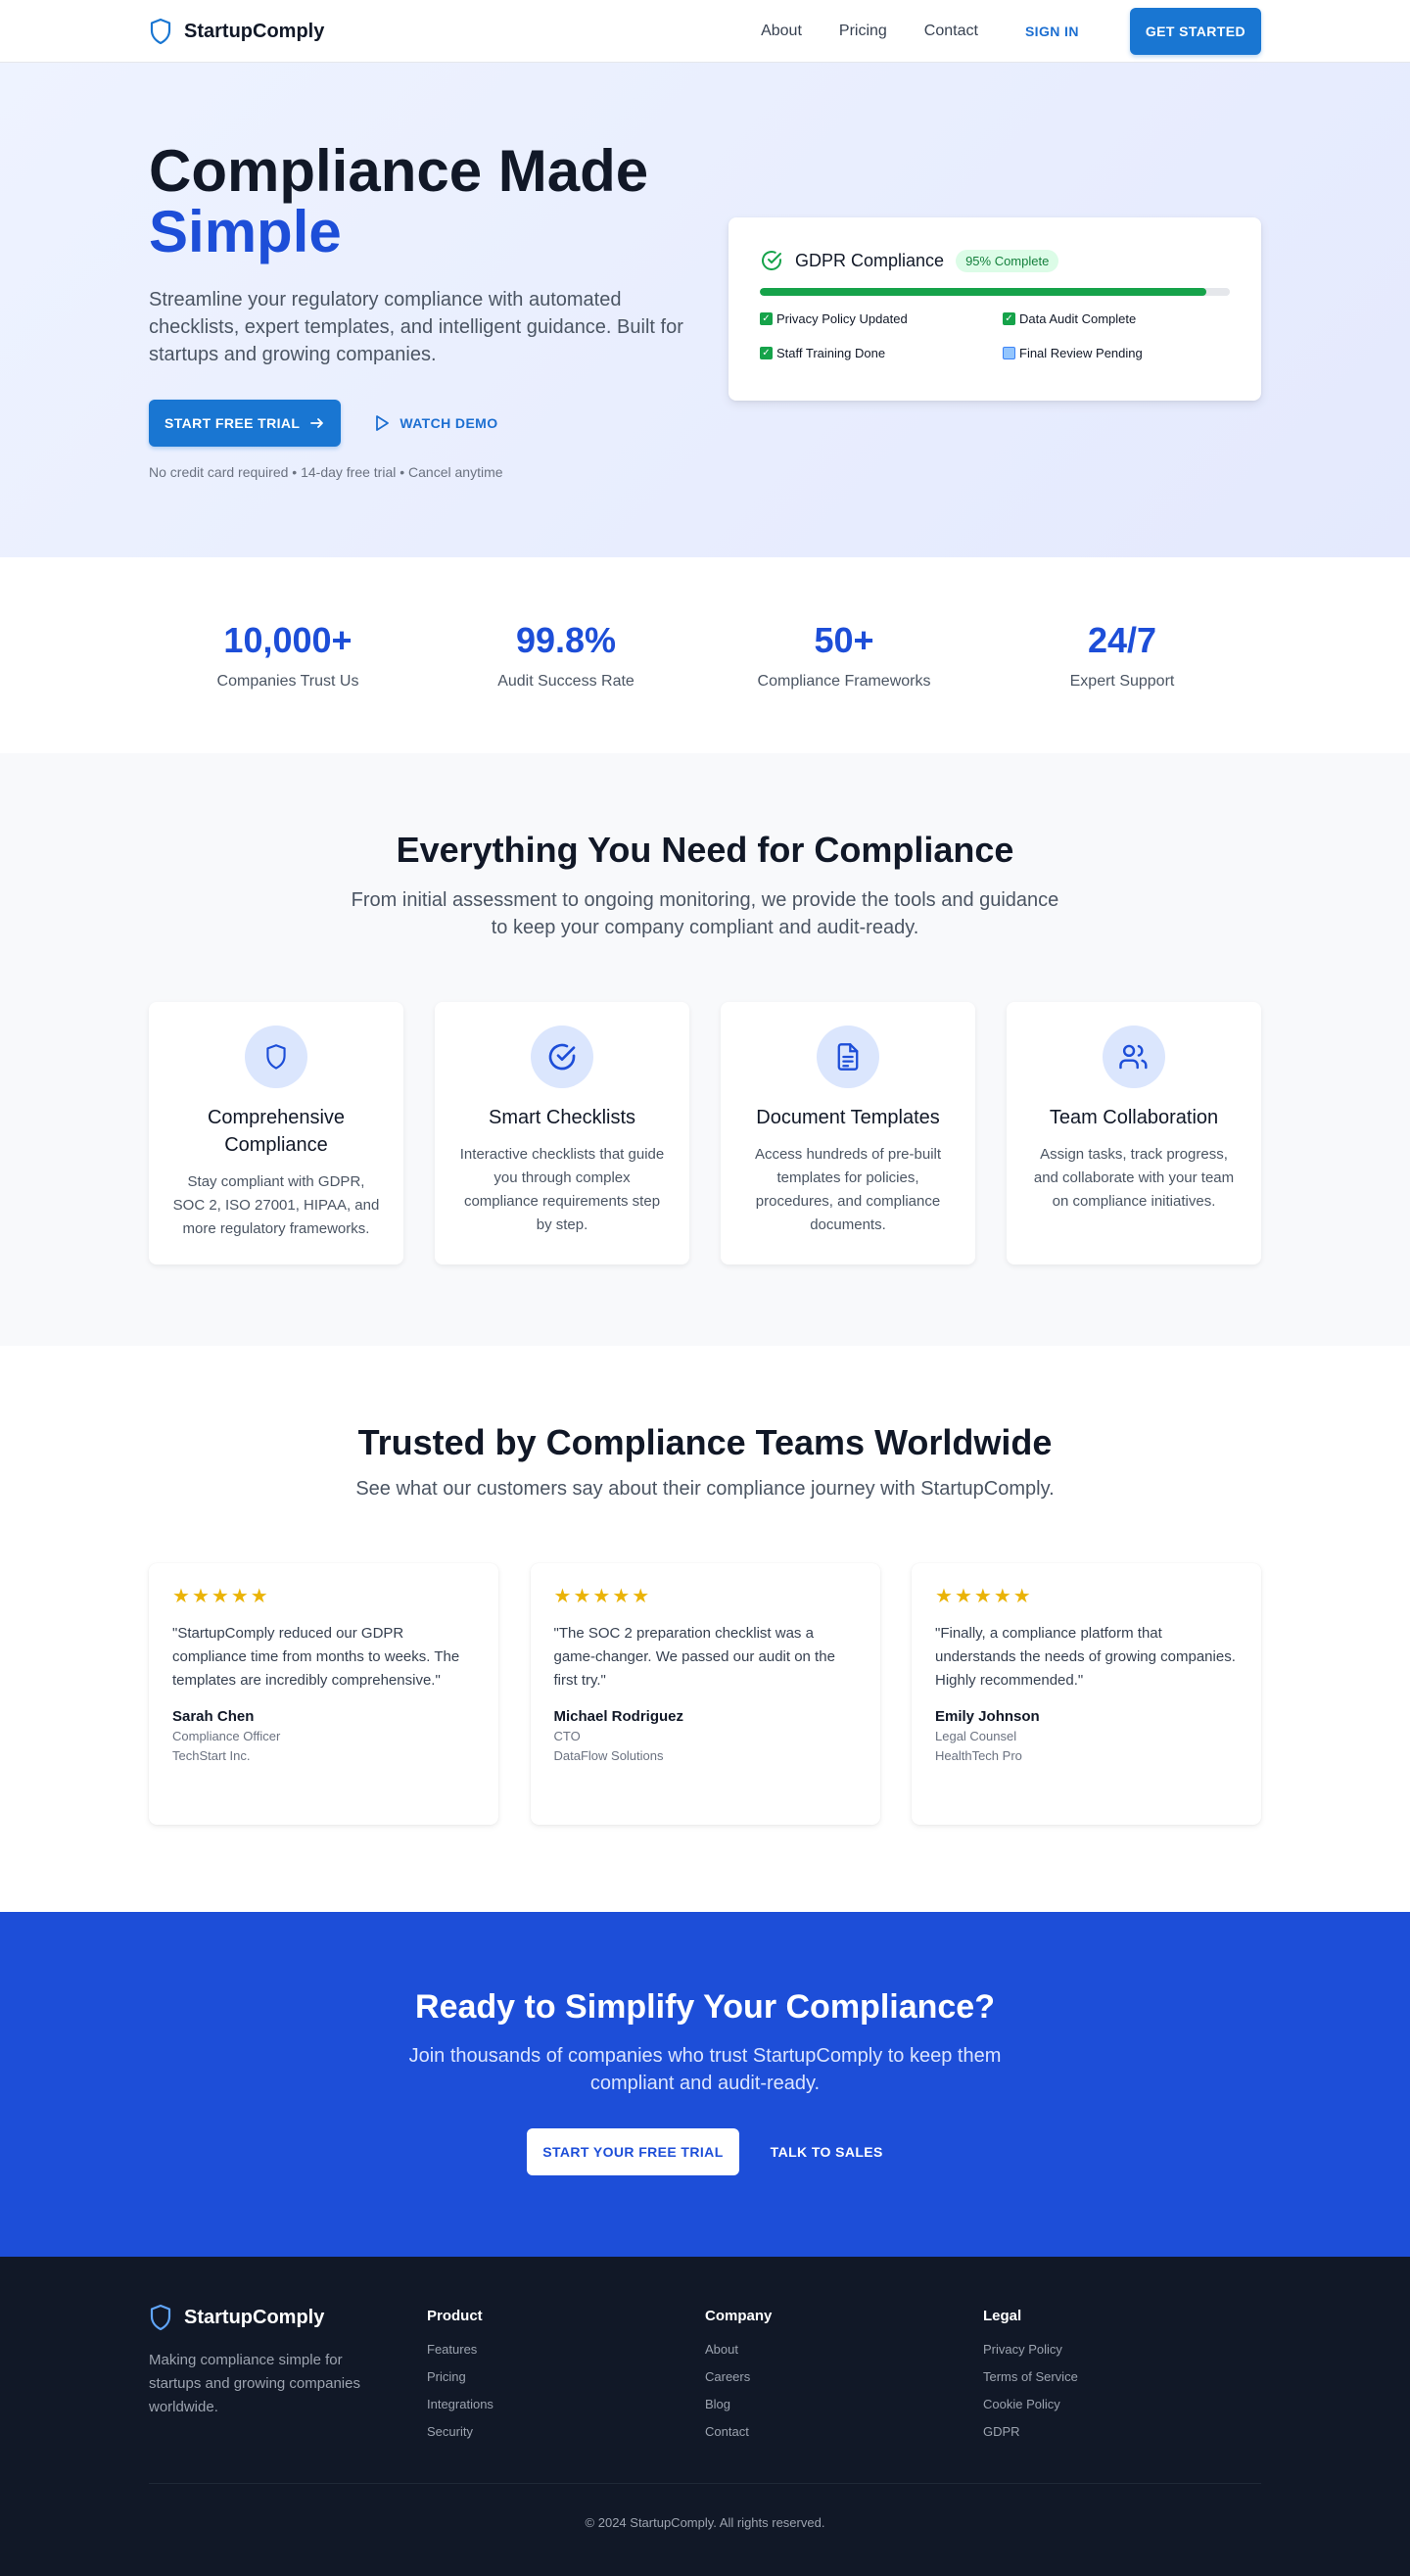  I want to click on checklist-item-label: Staff Training Done, so click(831, 353).